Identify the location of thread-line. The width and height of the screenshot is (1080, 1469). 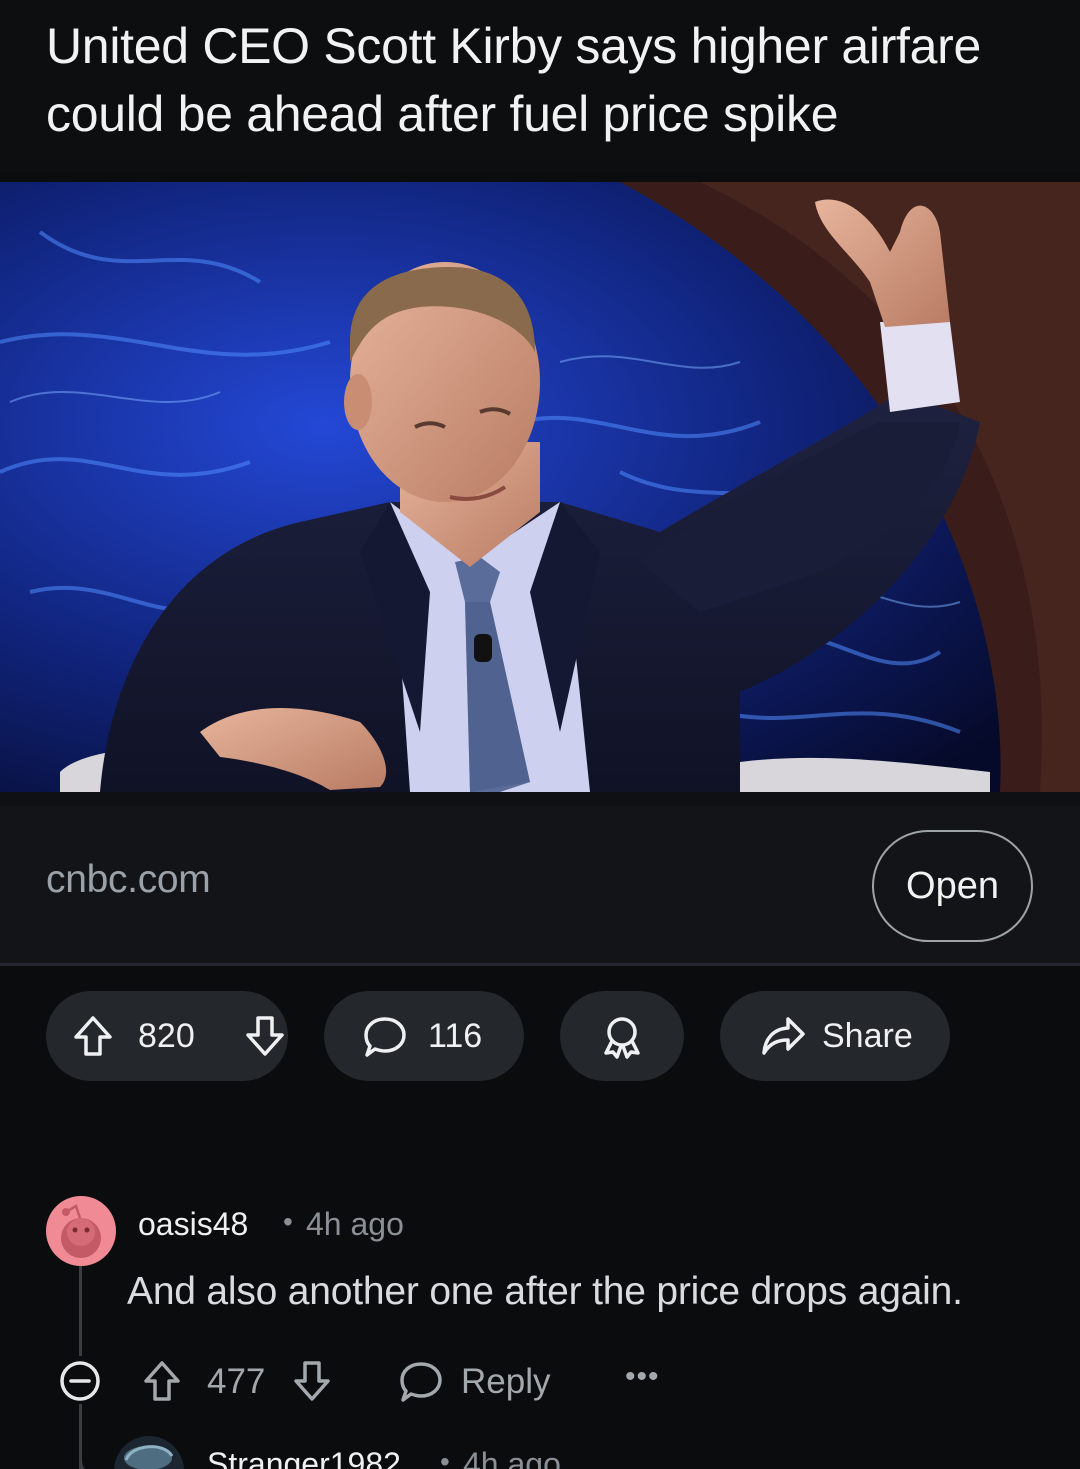
(80, 1311).